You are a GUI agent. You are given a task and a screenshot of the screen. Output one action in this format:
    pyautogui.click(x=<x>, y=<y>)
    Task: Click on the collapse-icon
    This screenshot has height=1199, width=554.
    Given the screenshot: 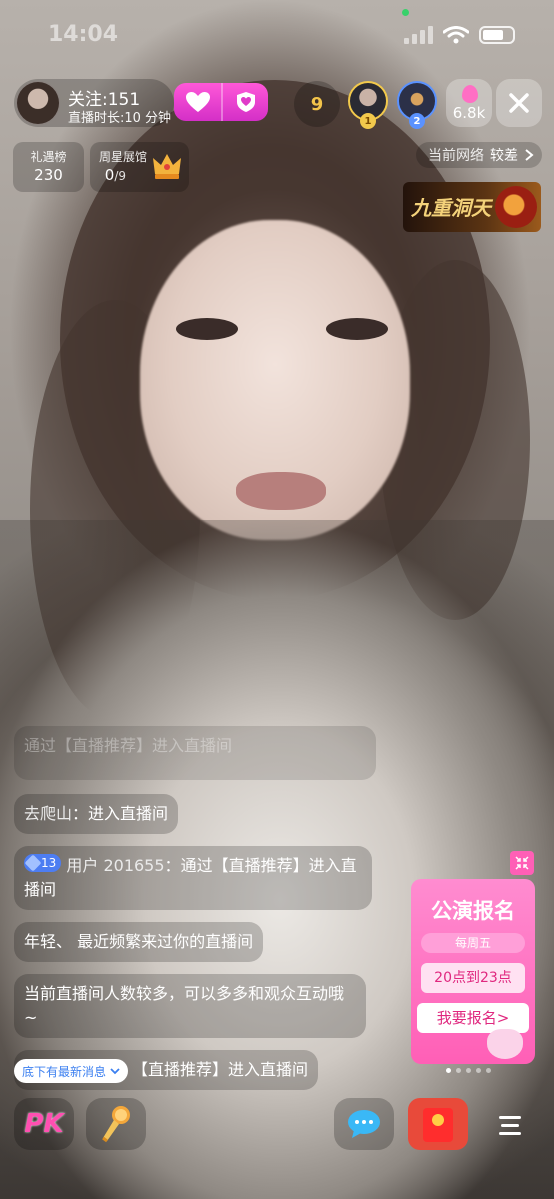 What is the action you would take?
    pyautogui.click(x=522, y=863)
    